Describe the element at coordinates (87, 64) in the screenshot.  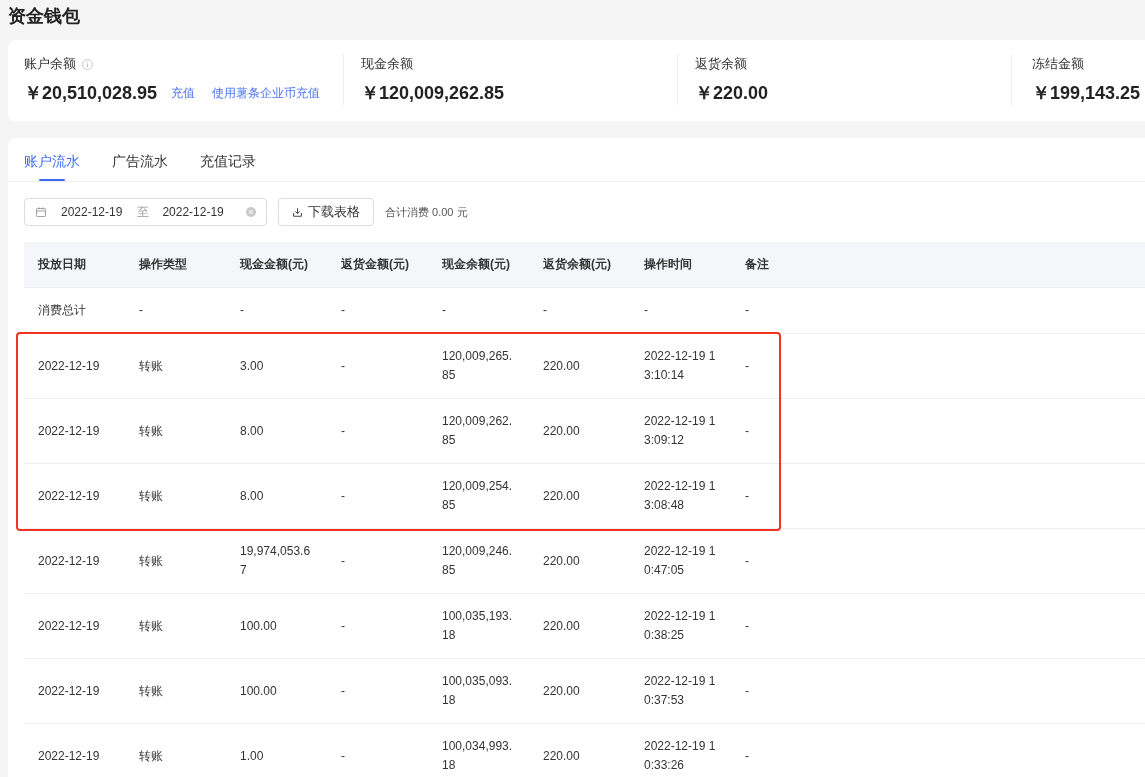
I see `info-icon` at that location.